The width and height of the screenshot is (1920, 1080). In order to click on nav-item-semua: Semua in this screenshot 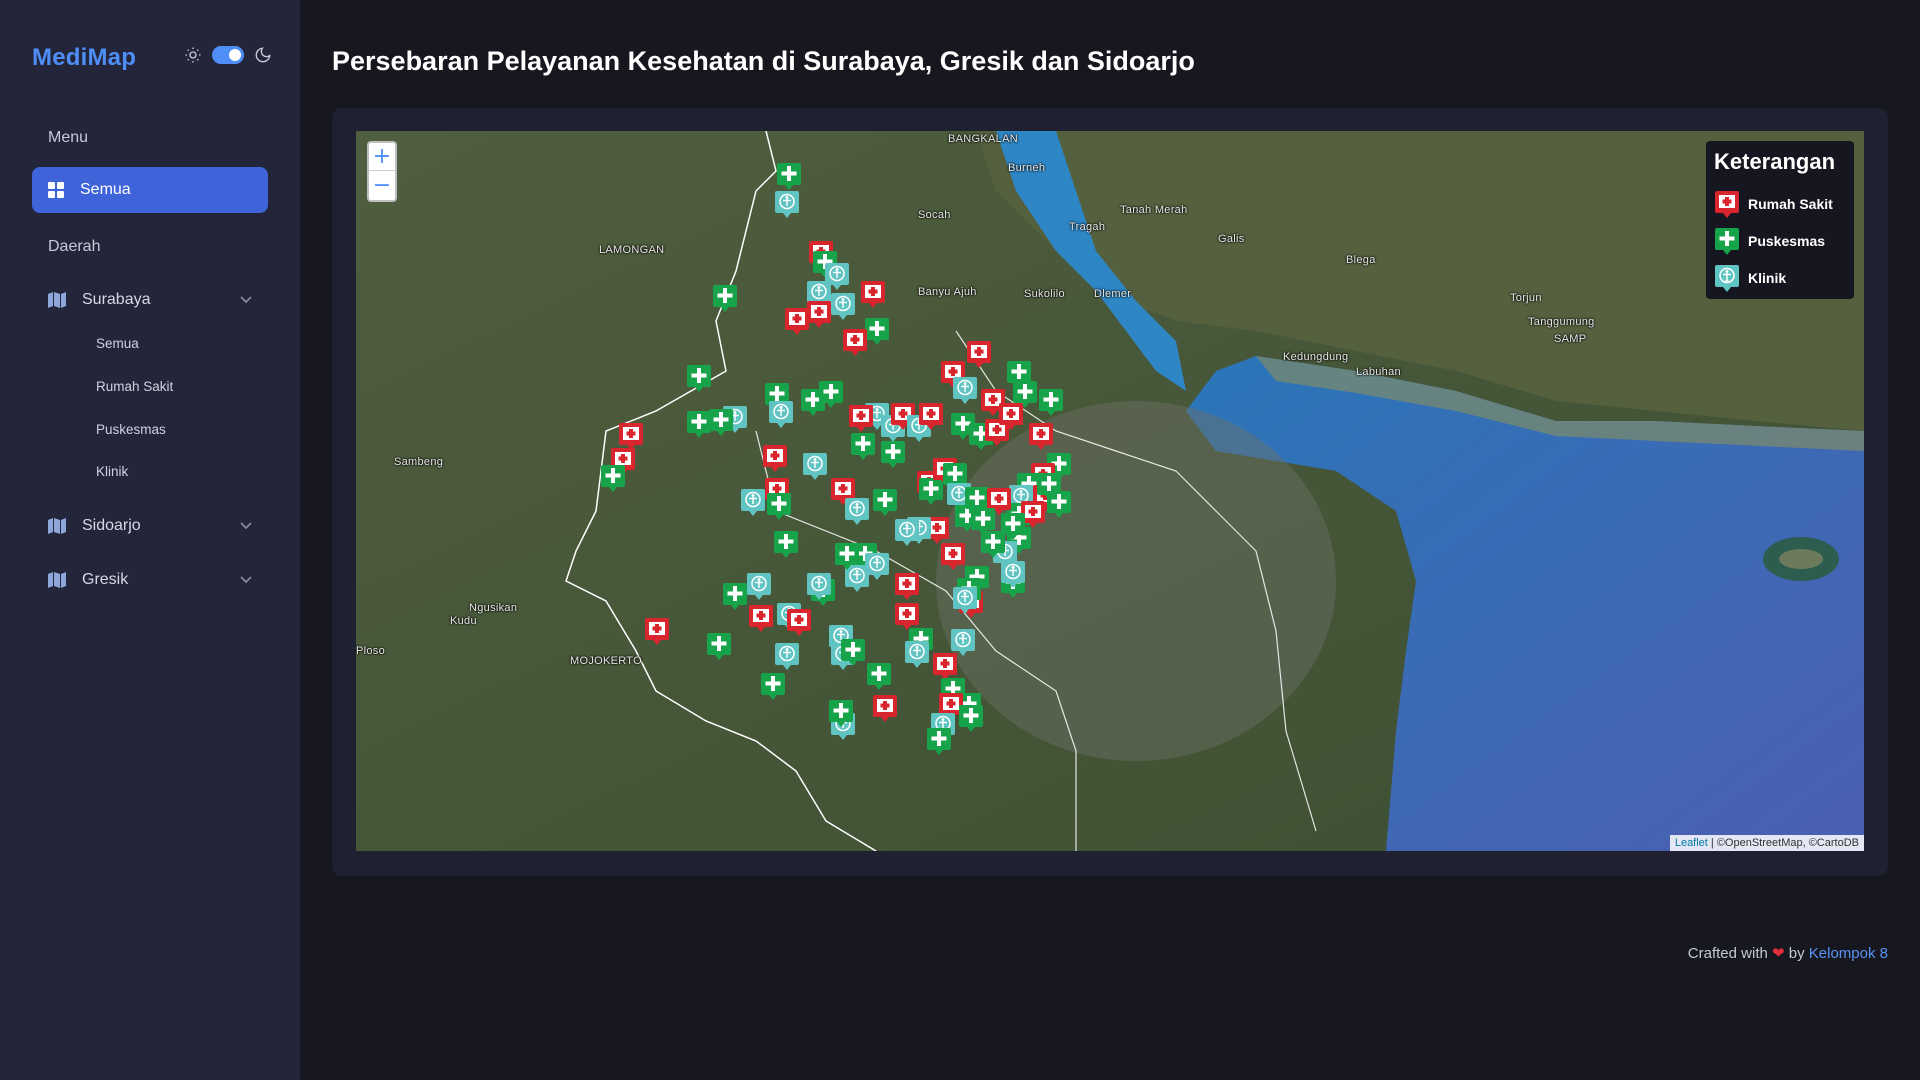, I will do `click(150, 190)`.